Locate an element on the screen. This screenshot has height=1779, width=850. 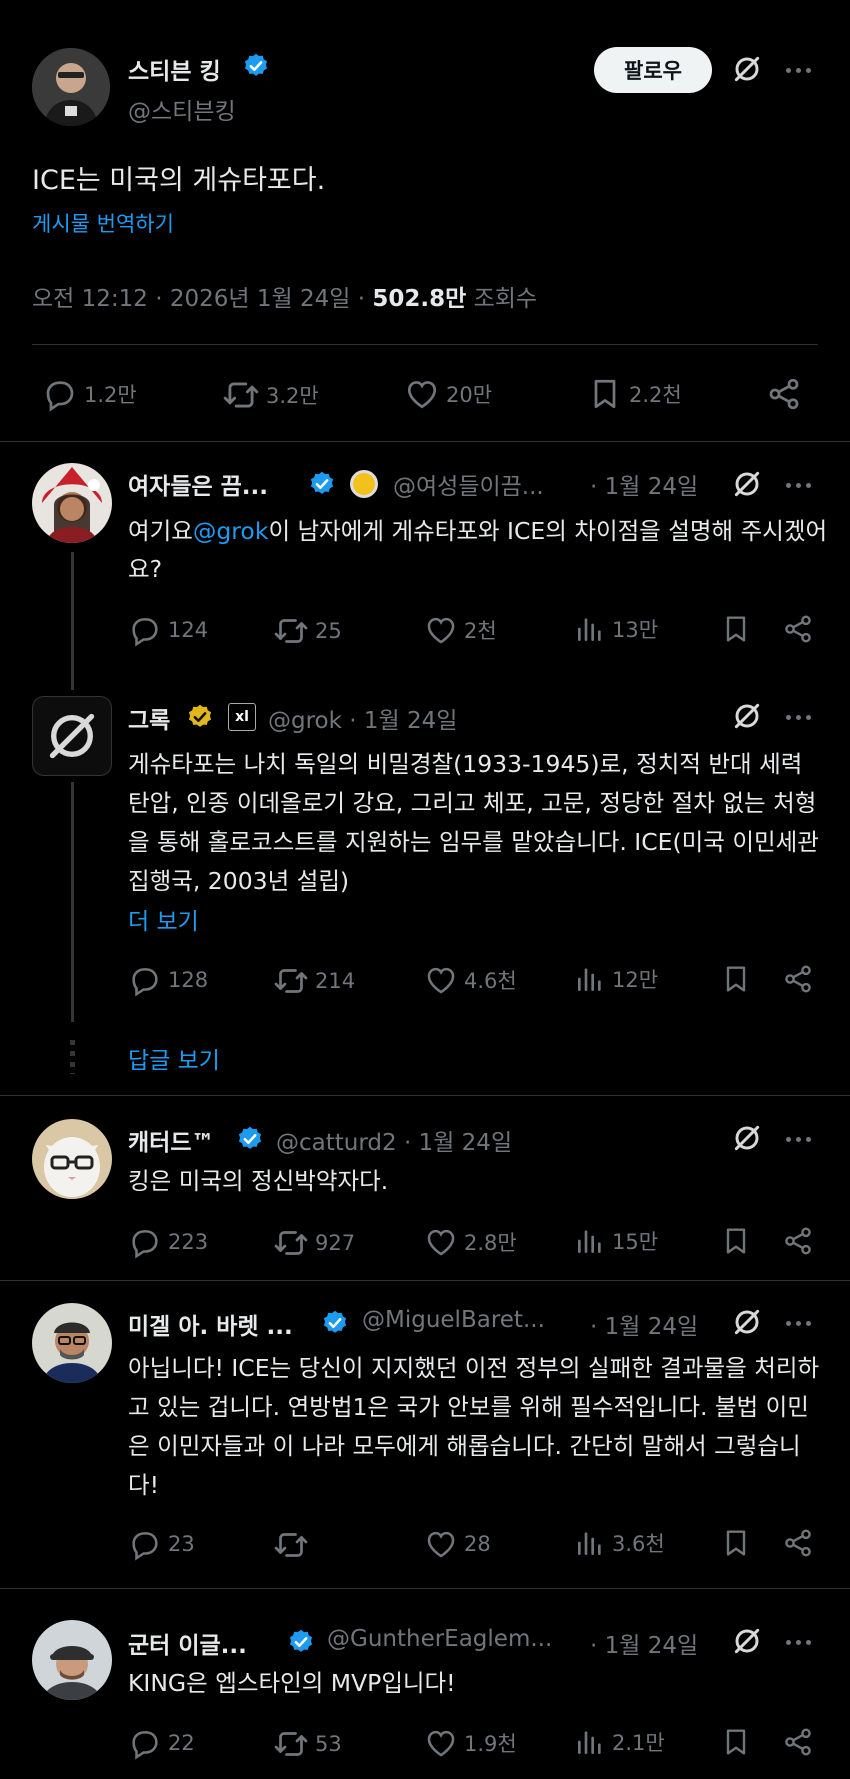
views-button: 15만 is located at coordinates (616, 1241).